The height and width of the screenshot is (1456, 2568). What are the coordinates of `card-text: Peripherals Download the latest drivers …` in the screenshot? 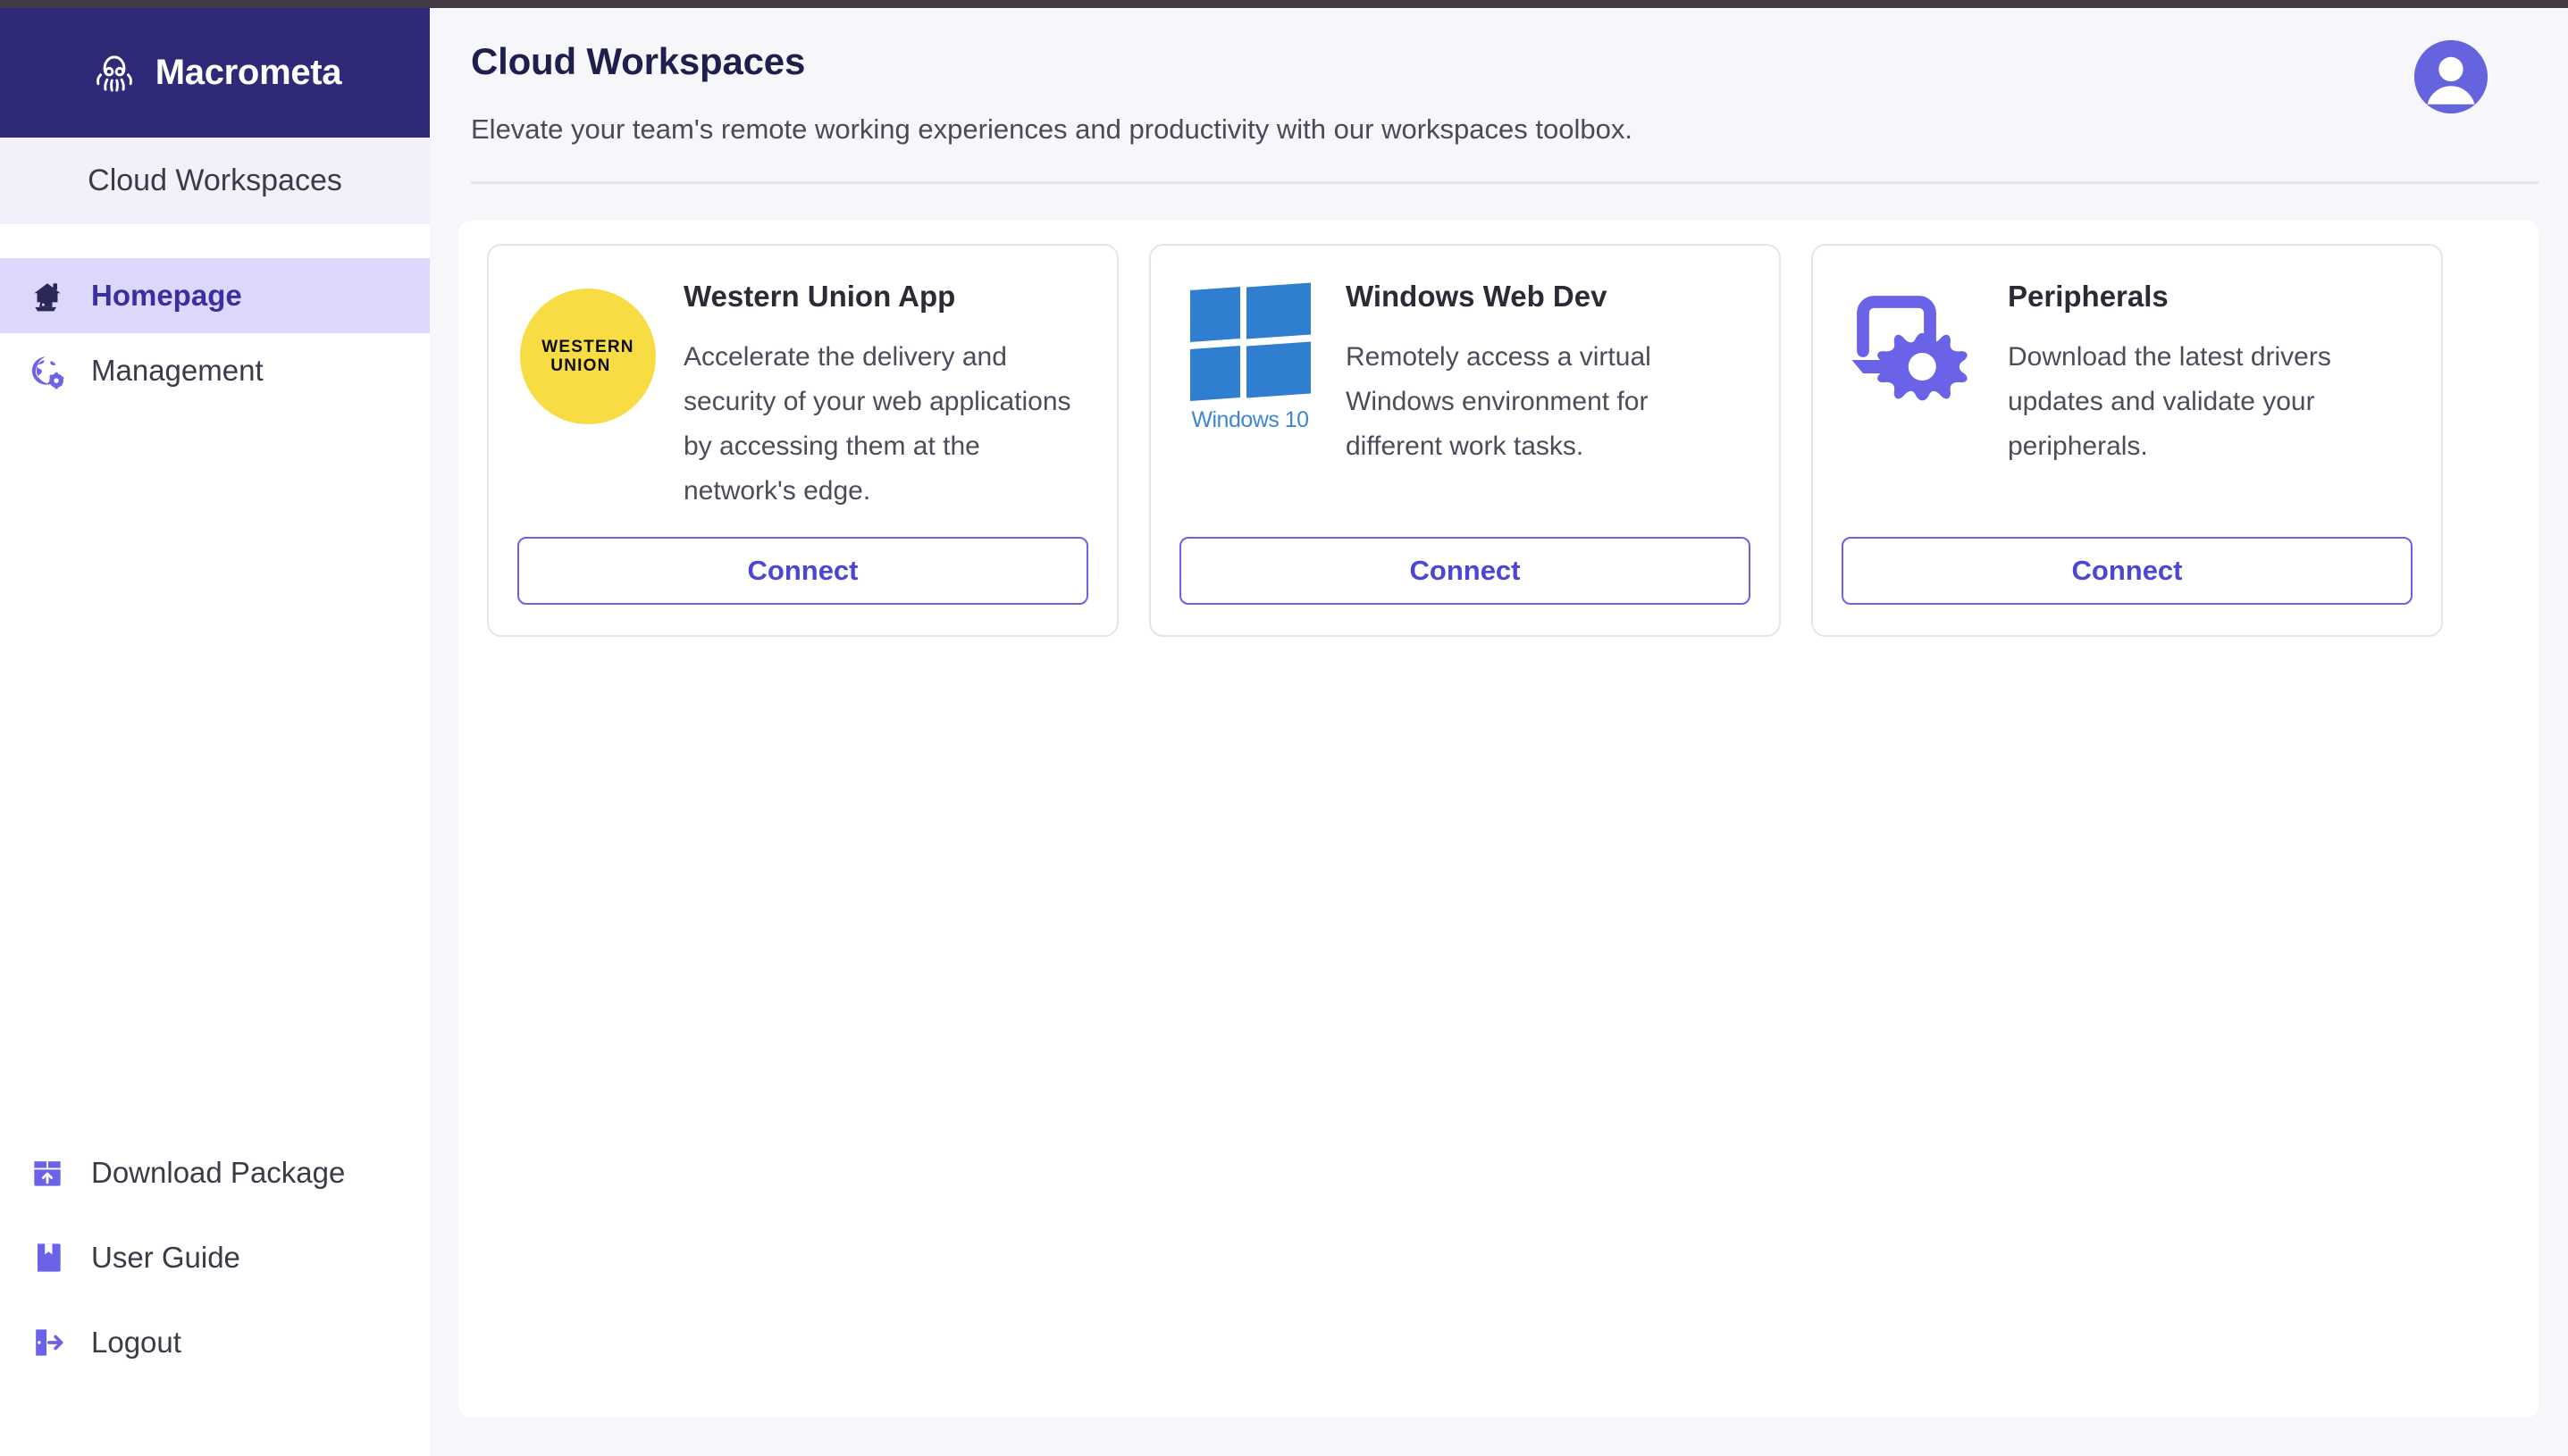 It's located at (2210, 370).